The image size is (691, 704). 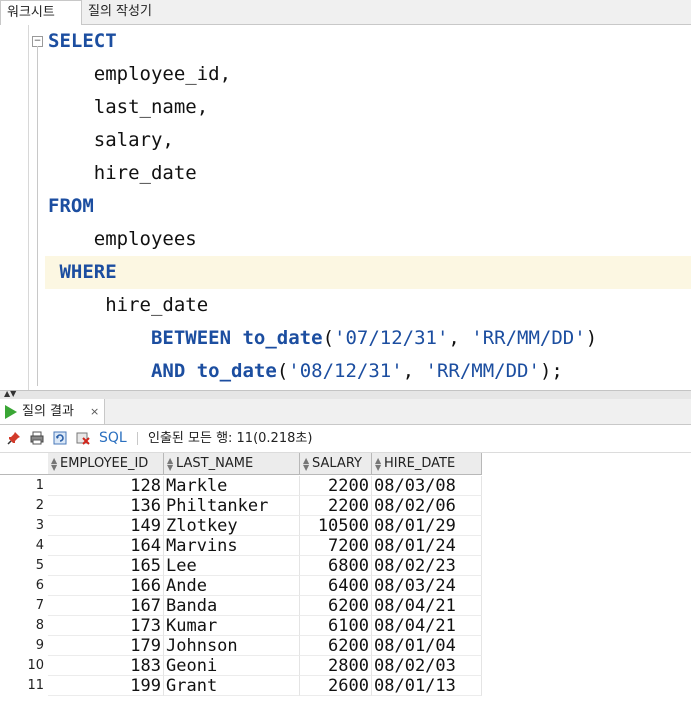 I want to click on pin-icon, so click(x=14, y=438).